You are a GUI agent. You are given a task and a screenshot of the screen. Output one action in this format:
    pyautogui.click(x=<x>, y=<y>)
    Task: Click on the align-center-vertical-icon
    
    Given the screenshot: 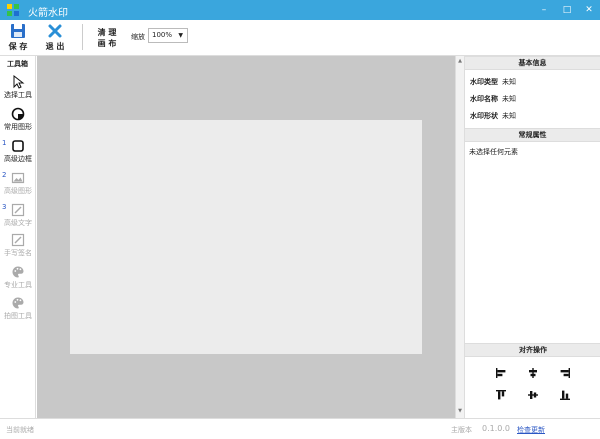 What is the action you would take?
    pyautogui.click(x=533, y=395)
    